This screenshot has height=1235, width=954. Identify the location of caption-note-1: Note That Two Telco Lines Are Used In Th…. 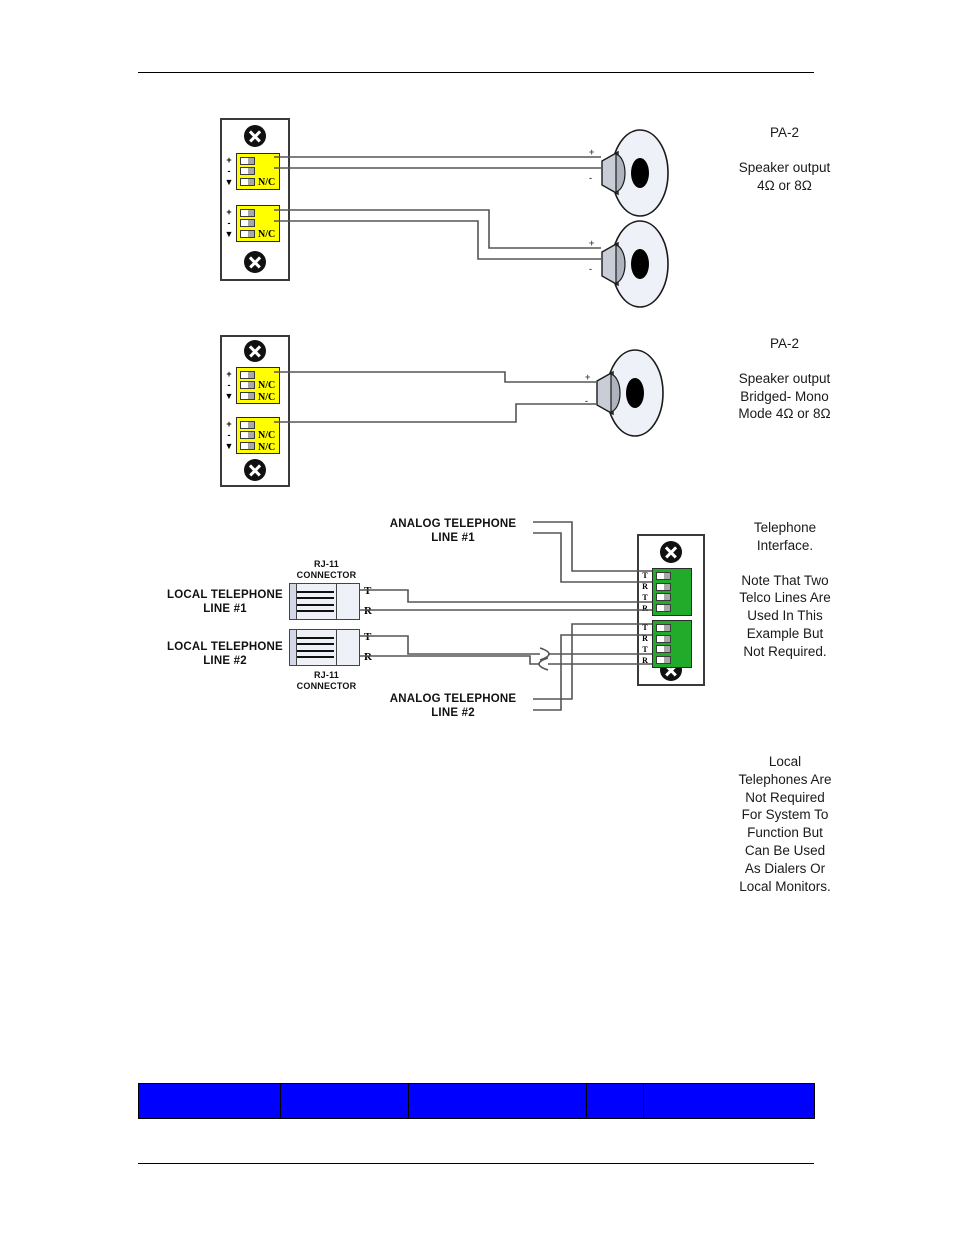
(785, 615).